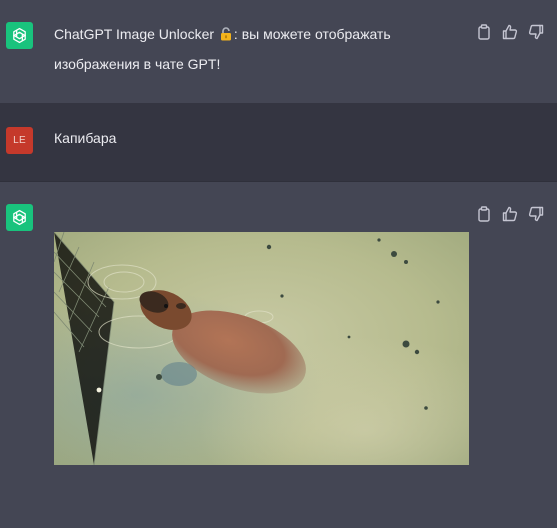 The image size is (557, 528). Describe the element at coordinates (278, 142) in the screenshot. I see `user-message: LE Капибара` at that location.